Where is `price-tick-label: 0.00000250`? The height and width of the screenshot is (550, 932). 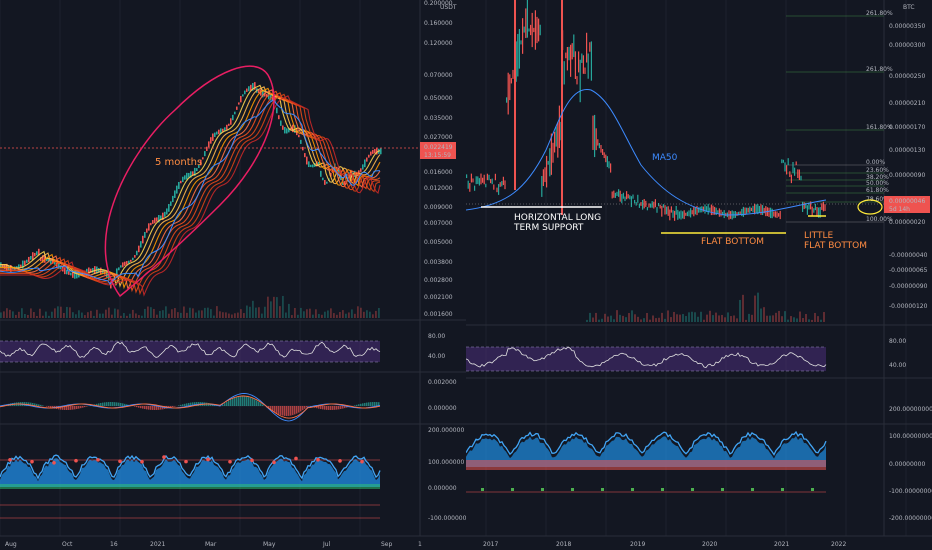 price-tick-label: 0.00000250 is located at coordinates (907, 76).